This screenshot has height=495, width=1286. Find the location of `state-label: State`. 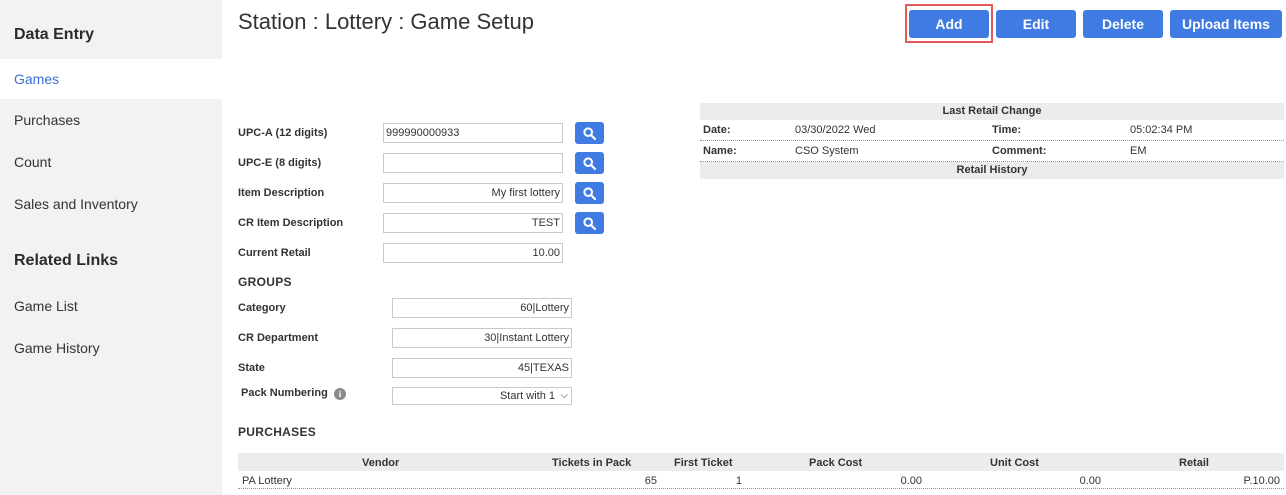

state-label: State is located at coordinates (251, 368).